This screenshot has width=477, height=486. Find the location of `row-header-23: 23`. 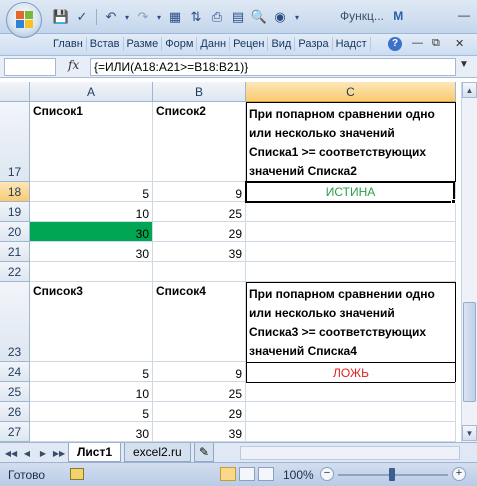

row-header-23: 23 is located at coordinates (15, 322).